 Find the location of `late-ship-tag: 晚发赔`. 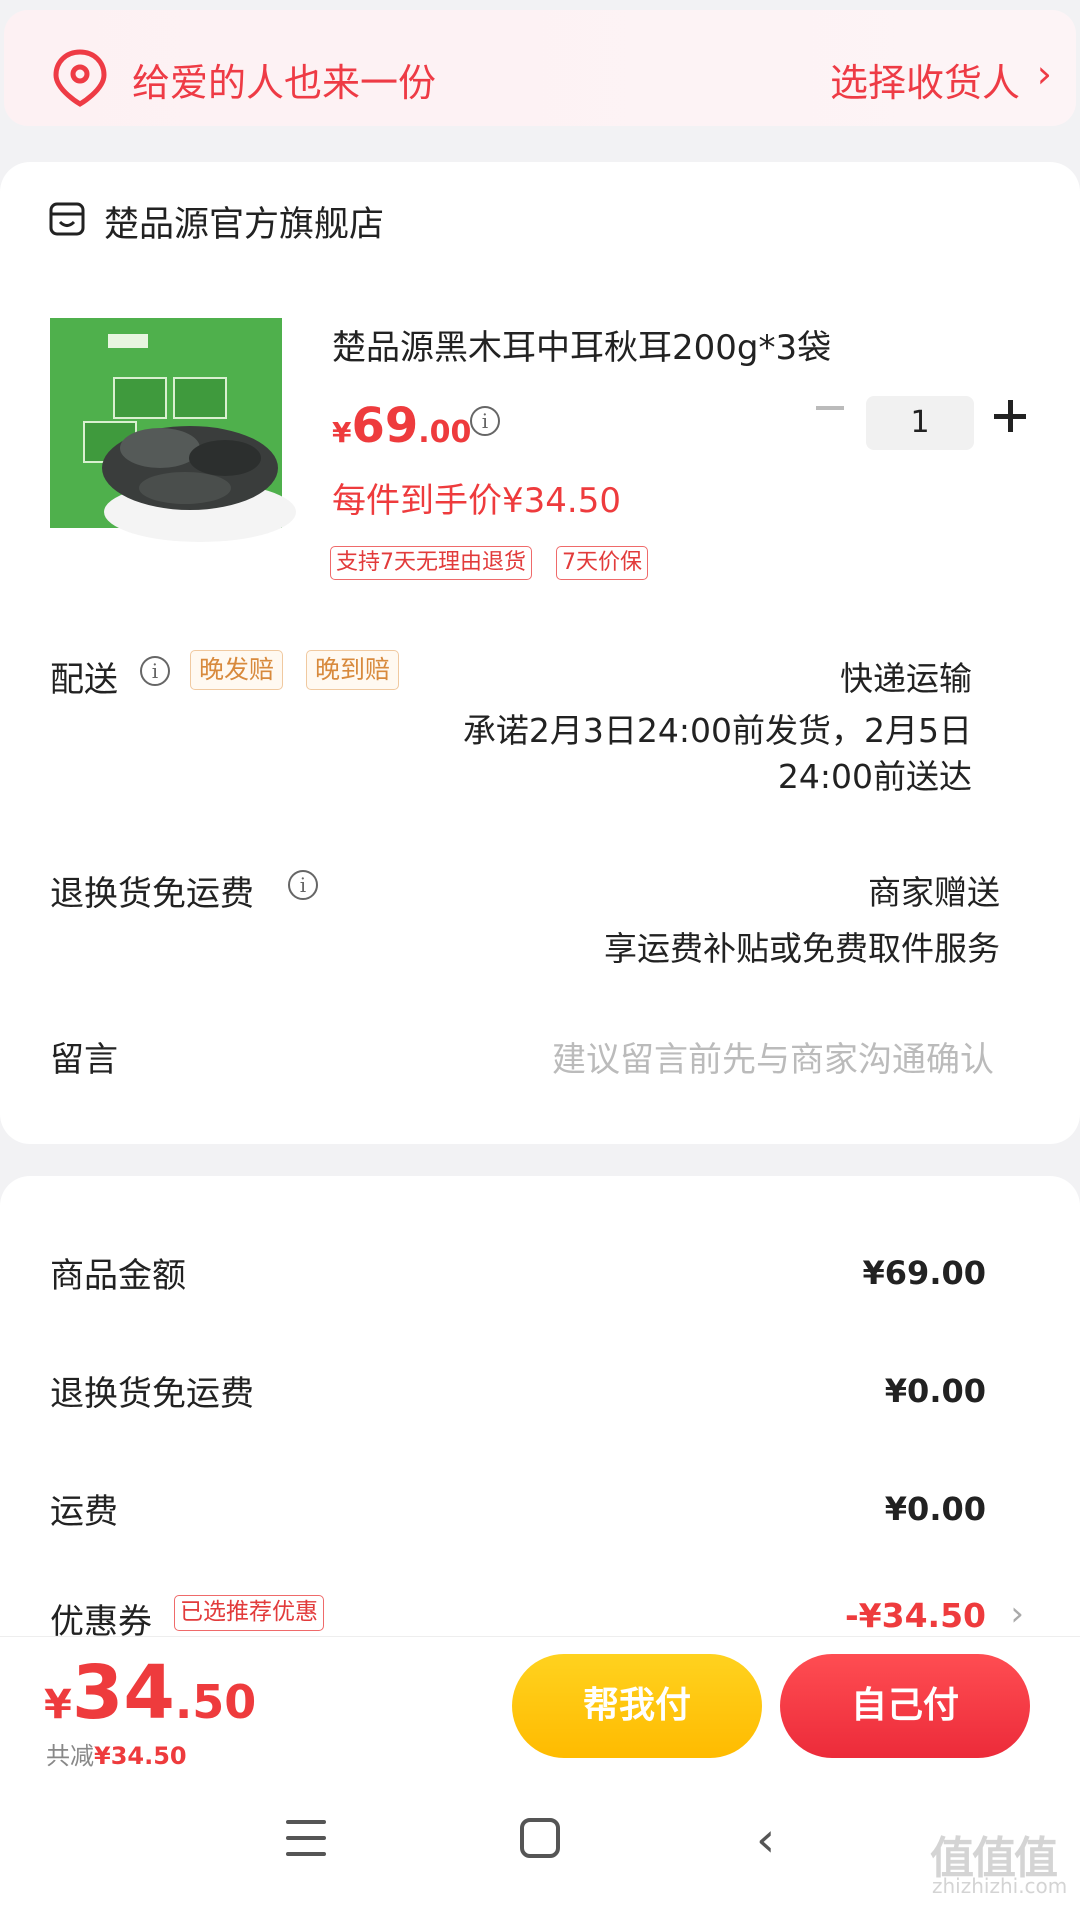

late-ship-tag: 晚发赔 is located at coordinates (237, 670).